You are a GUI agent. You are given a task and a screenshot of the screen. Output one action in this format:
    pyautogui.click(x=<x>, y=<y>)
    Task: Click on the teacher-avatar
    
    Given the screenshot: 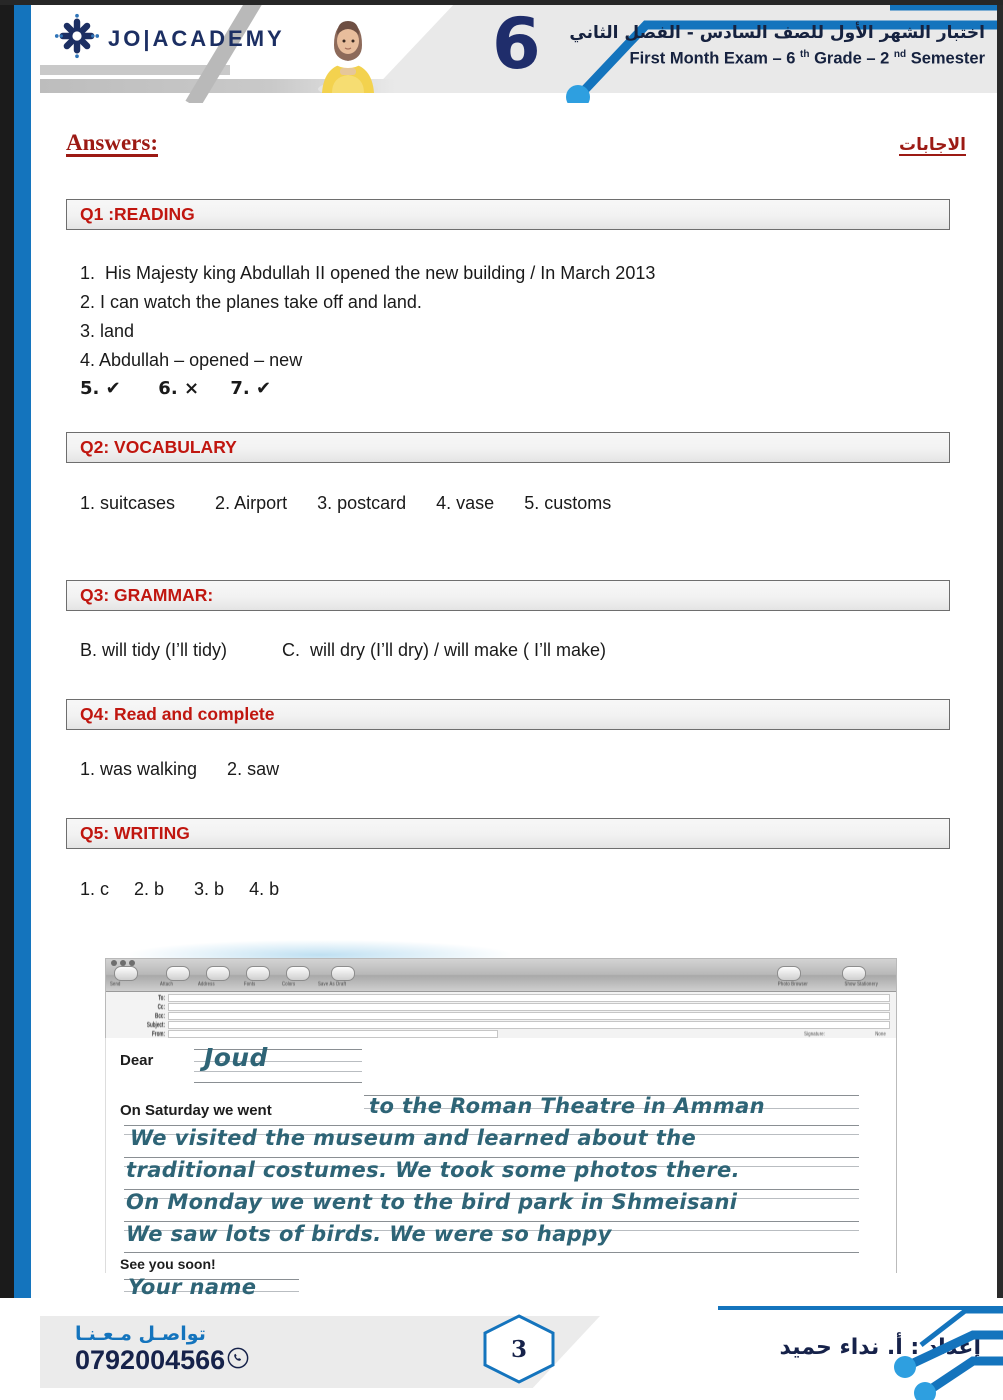 What is the action you would take?
    pyautogui.click(x=348, y=53)
    